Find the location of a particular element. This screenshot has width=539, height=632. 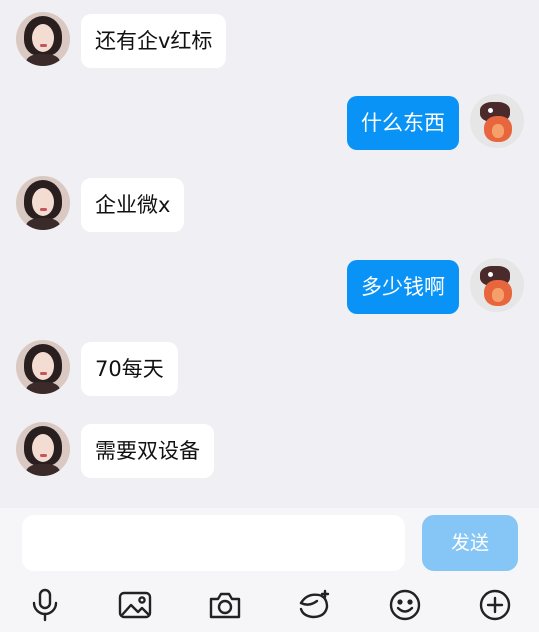

message-bubble-outgoing: 什么东西 is located at coordinates (403, 123).